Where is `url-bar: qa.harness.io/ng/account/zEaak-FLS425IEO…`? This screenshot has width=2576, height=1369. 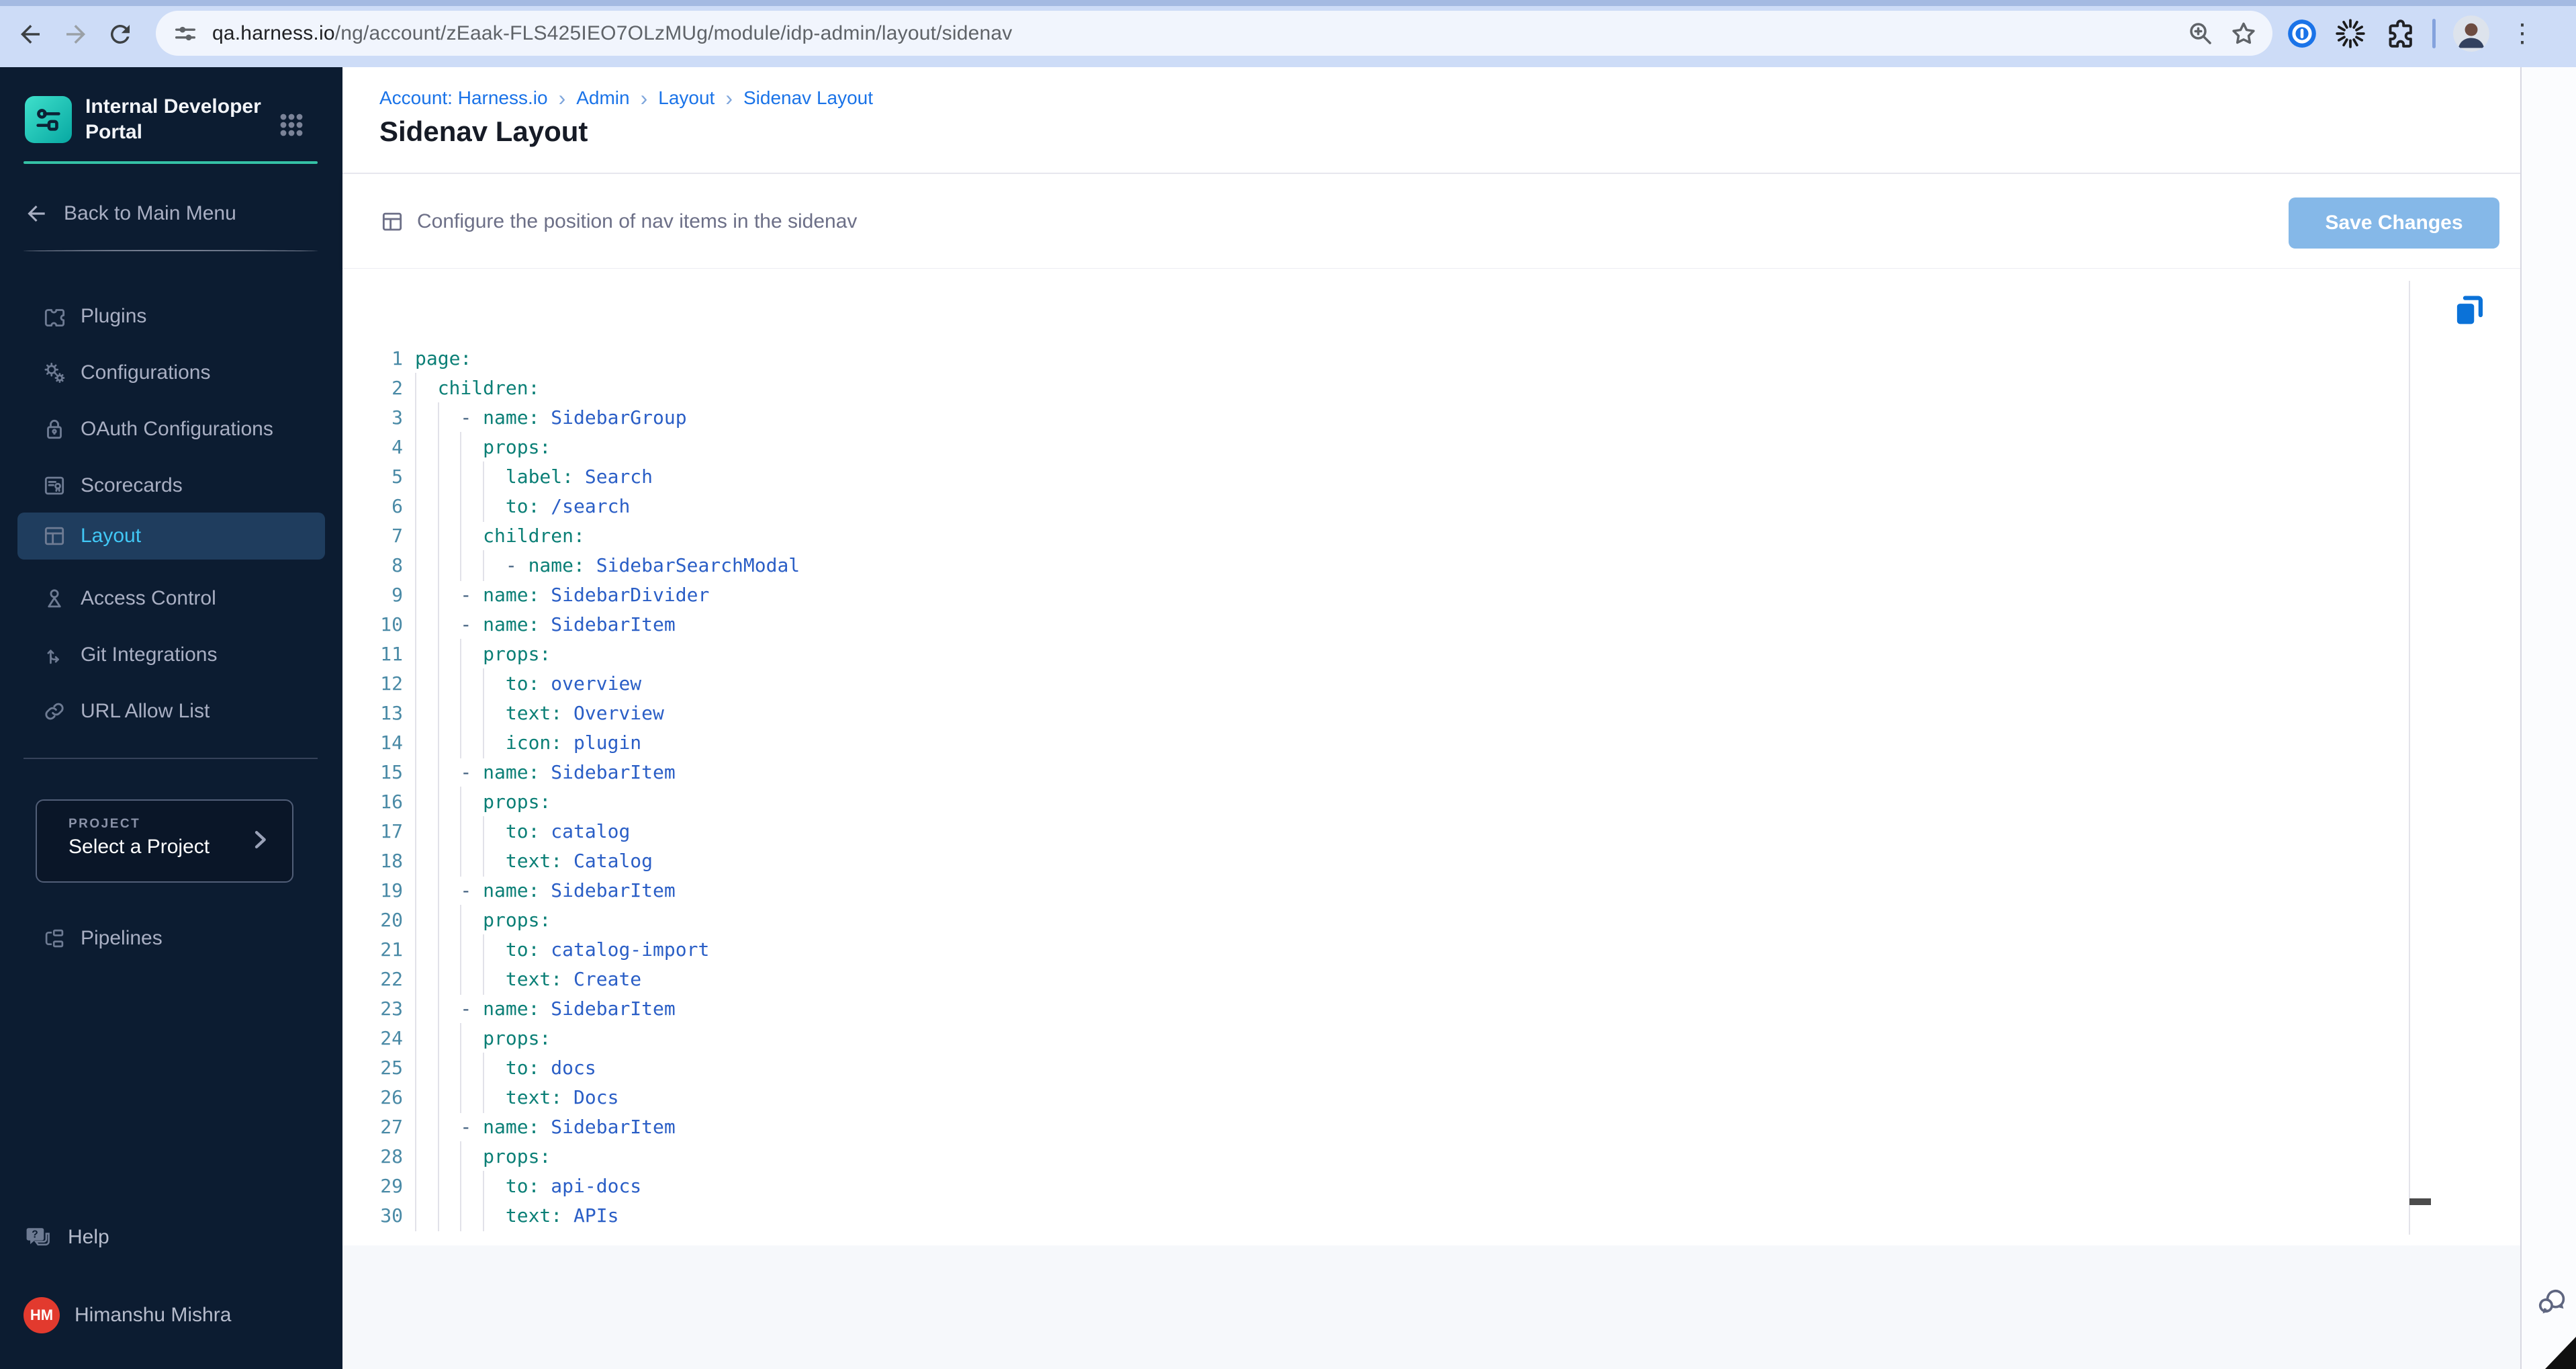
url-bar: qa.harness.io/ng/account/zEaak-FLS425IEO… is located at coordinates (1214, 33).